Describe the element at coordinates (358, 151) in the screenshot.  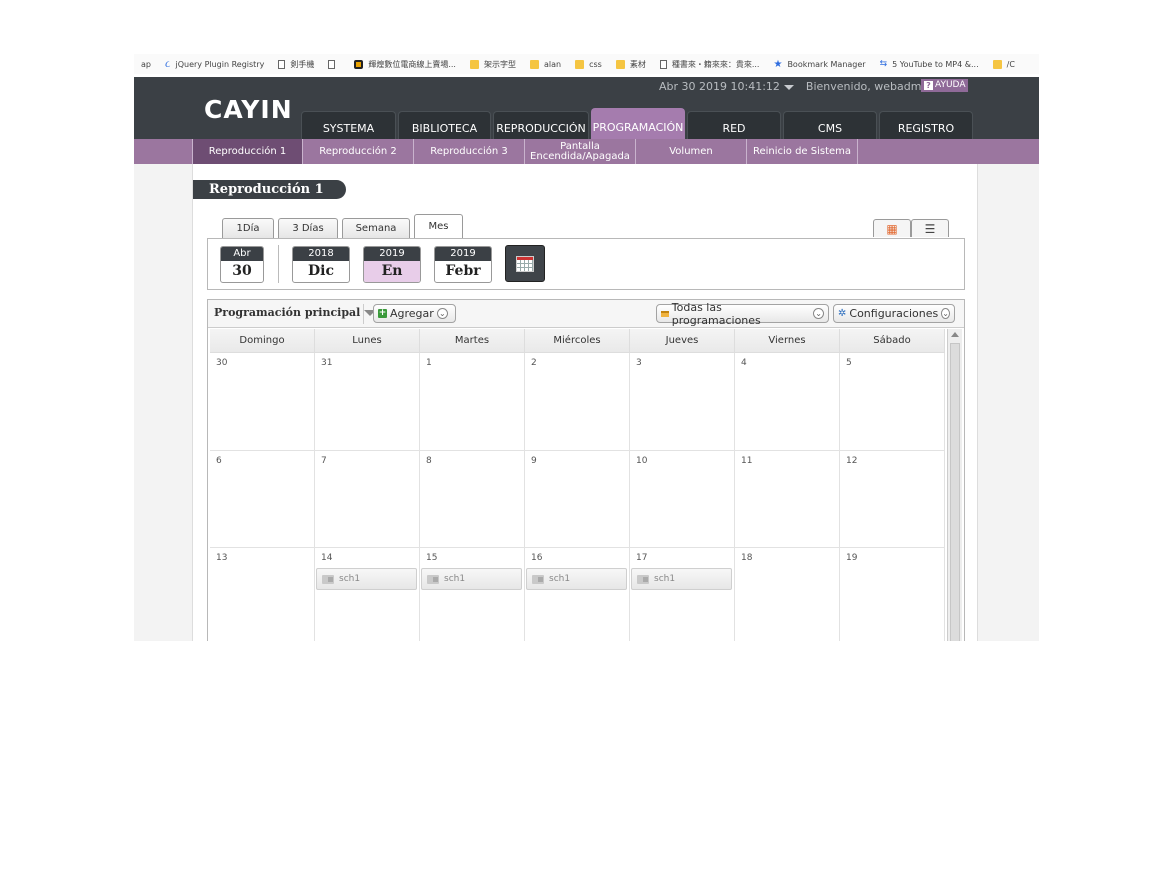
I see `subtab-reproduccion-2: Reproducción 2` at that location.